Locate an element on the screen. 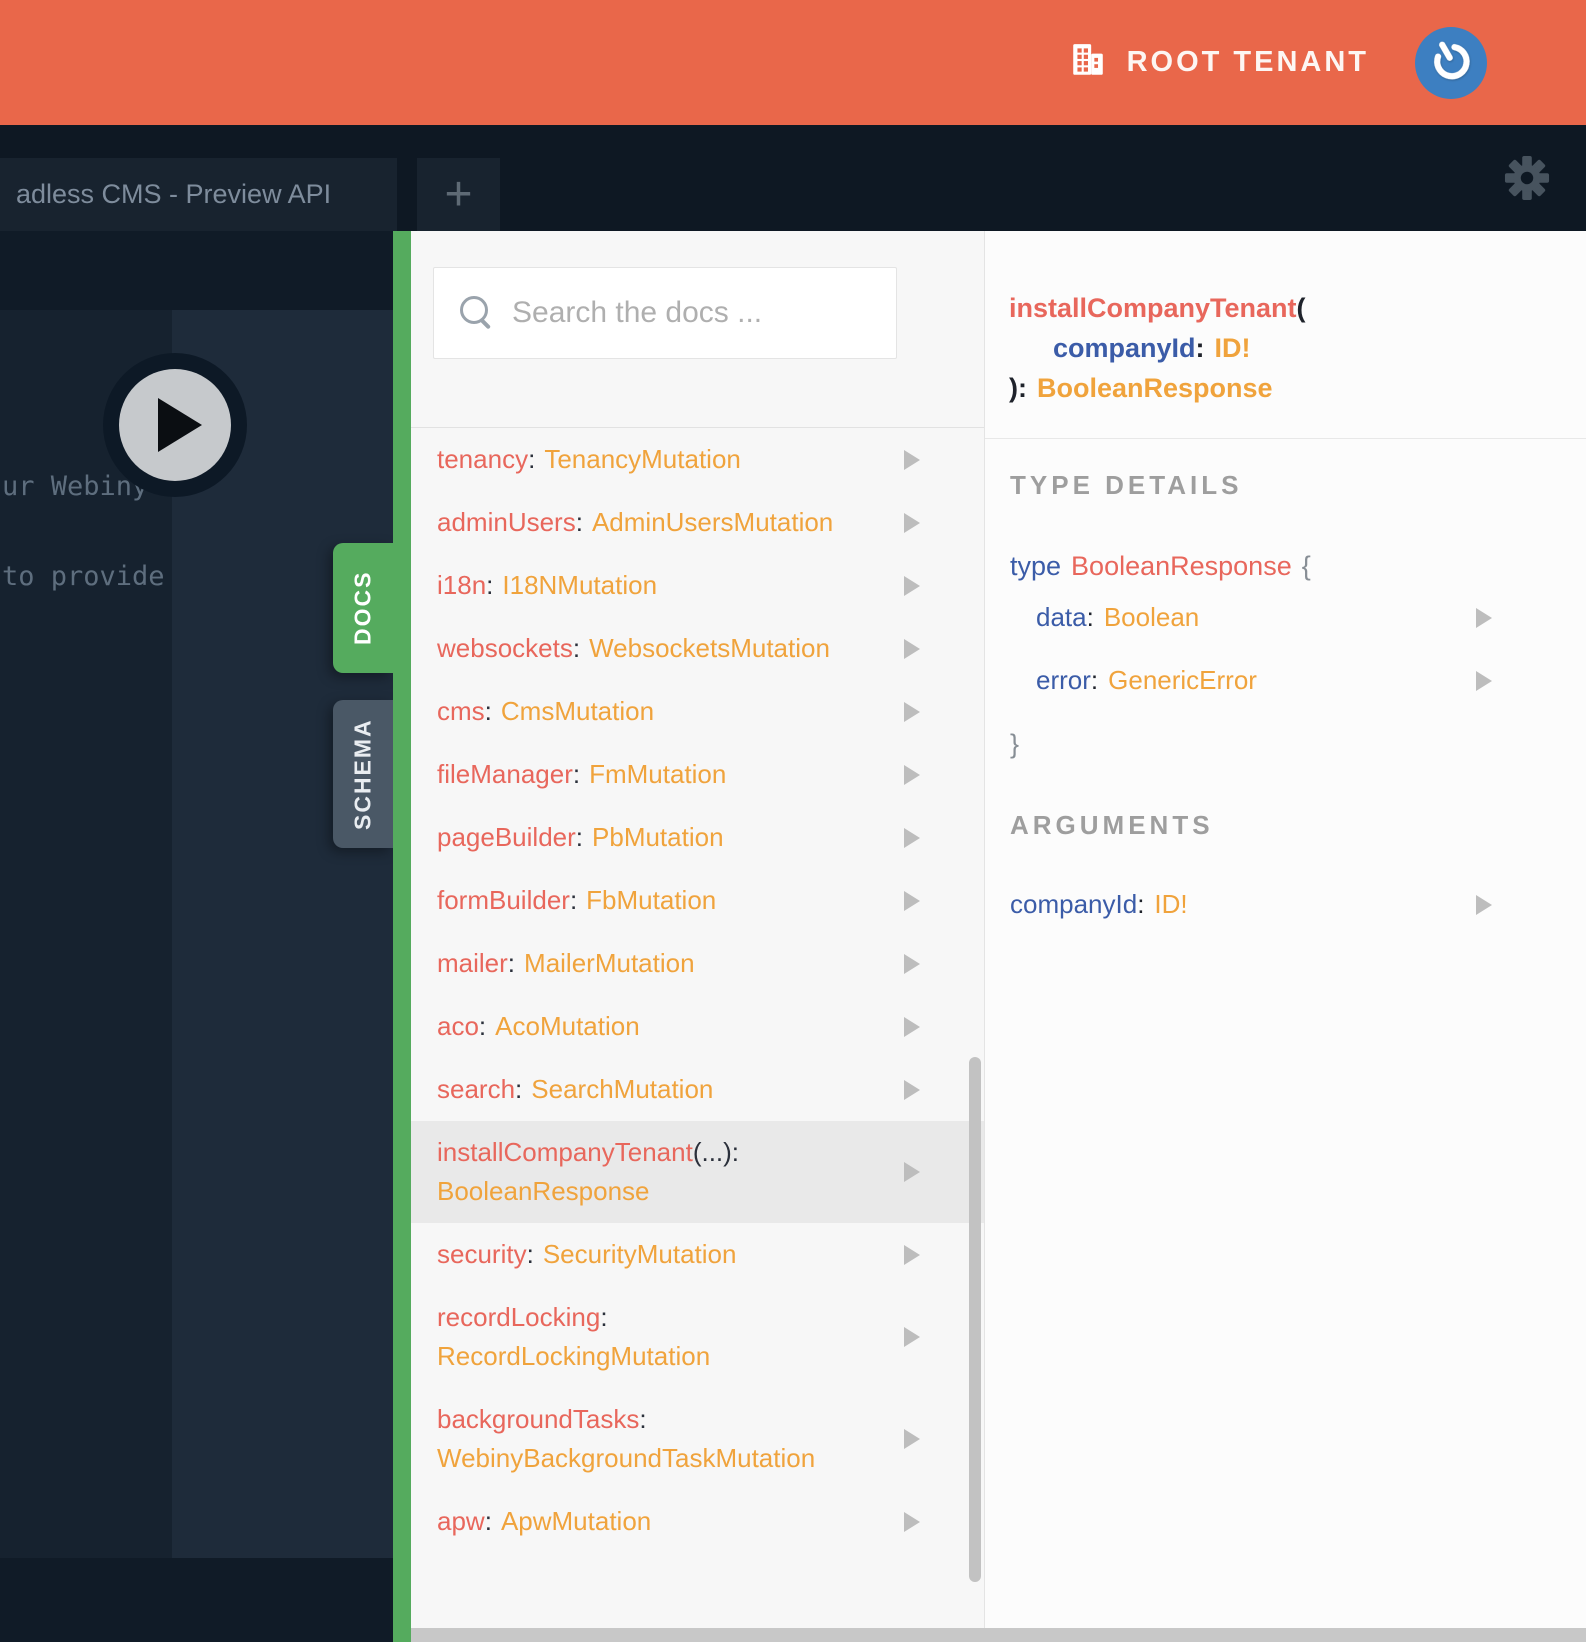 The height and width of the screenshot is (1642, 1586). tenant-label: ROOT TENANT is located at coordinates (1247, 62).